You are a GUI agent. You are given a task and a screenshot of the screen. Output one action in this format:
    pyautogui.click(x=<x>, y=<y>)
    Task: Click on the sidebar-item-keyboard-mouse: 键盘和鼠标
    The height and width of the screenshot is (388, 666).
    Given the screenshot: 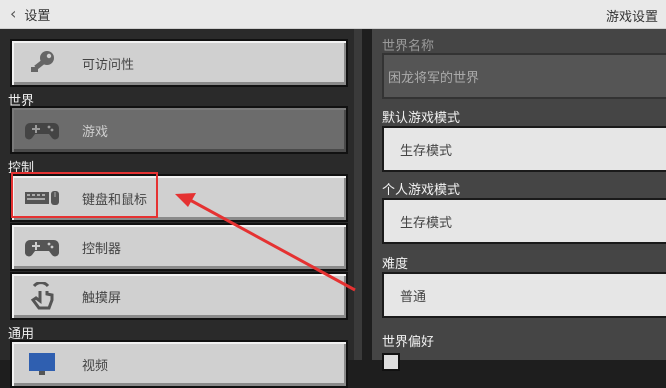 What is the action you would take?
    pyautogui.click(x=179, y=198)
    